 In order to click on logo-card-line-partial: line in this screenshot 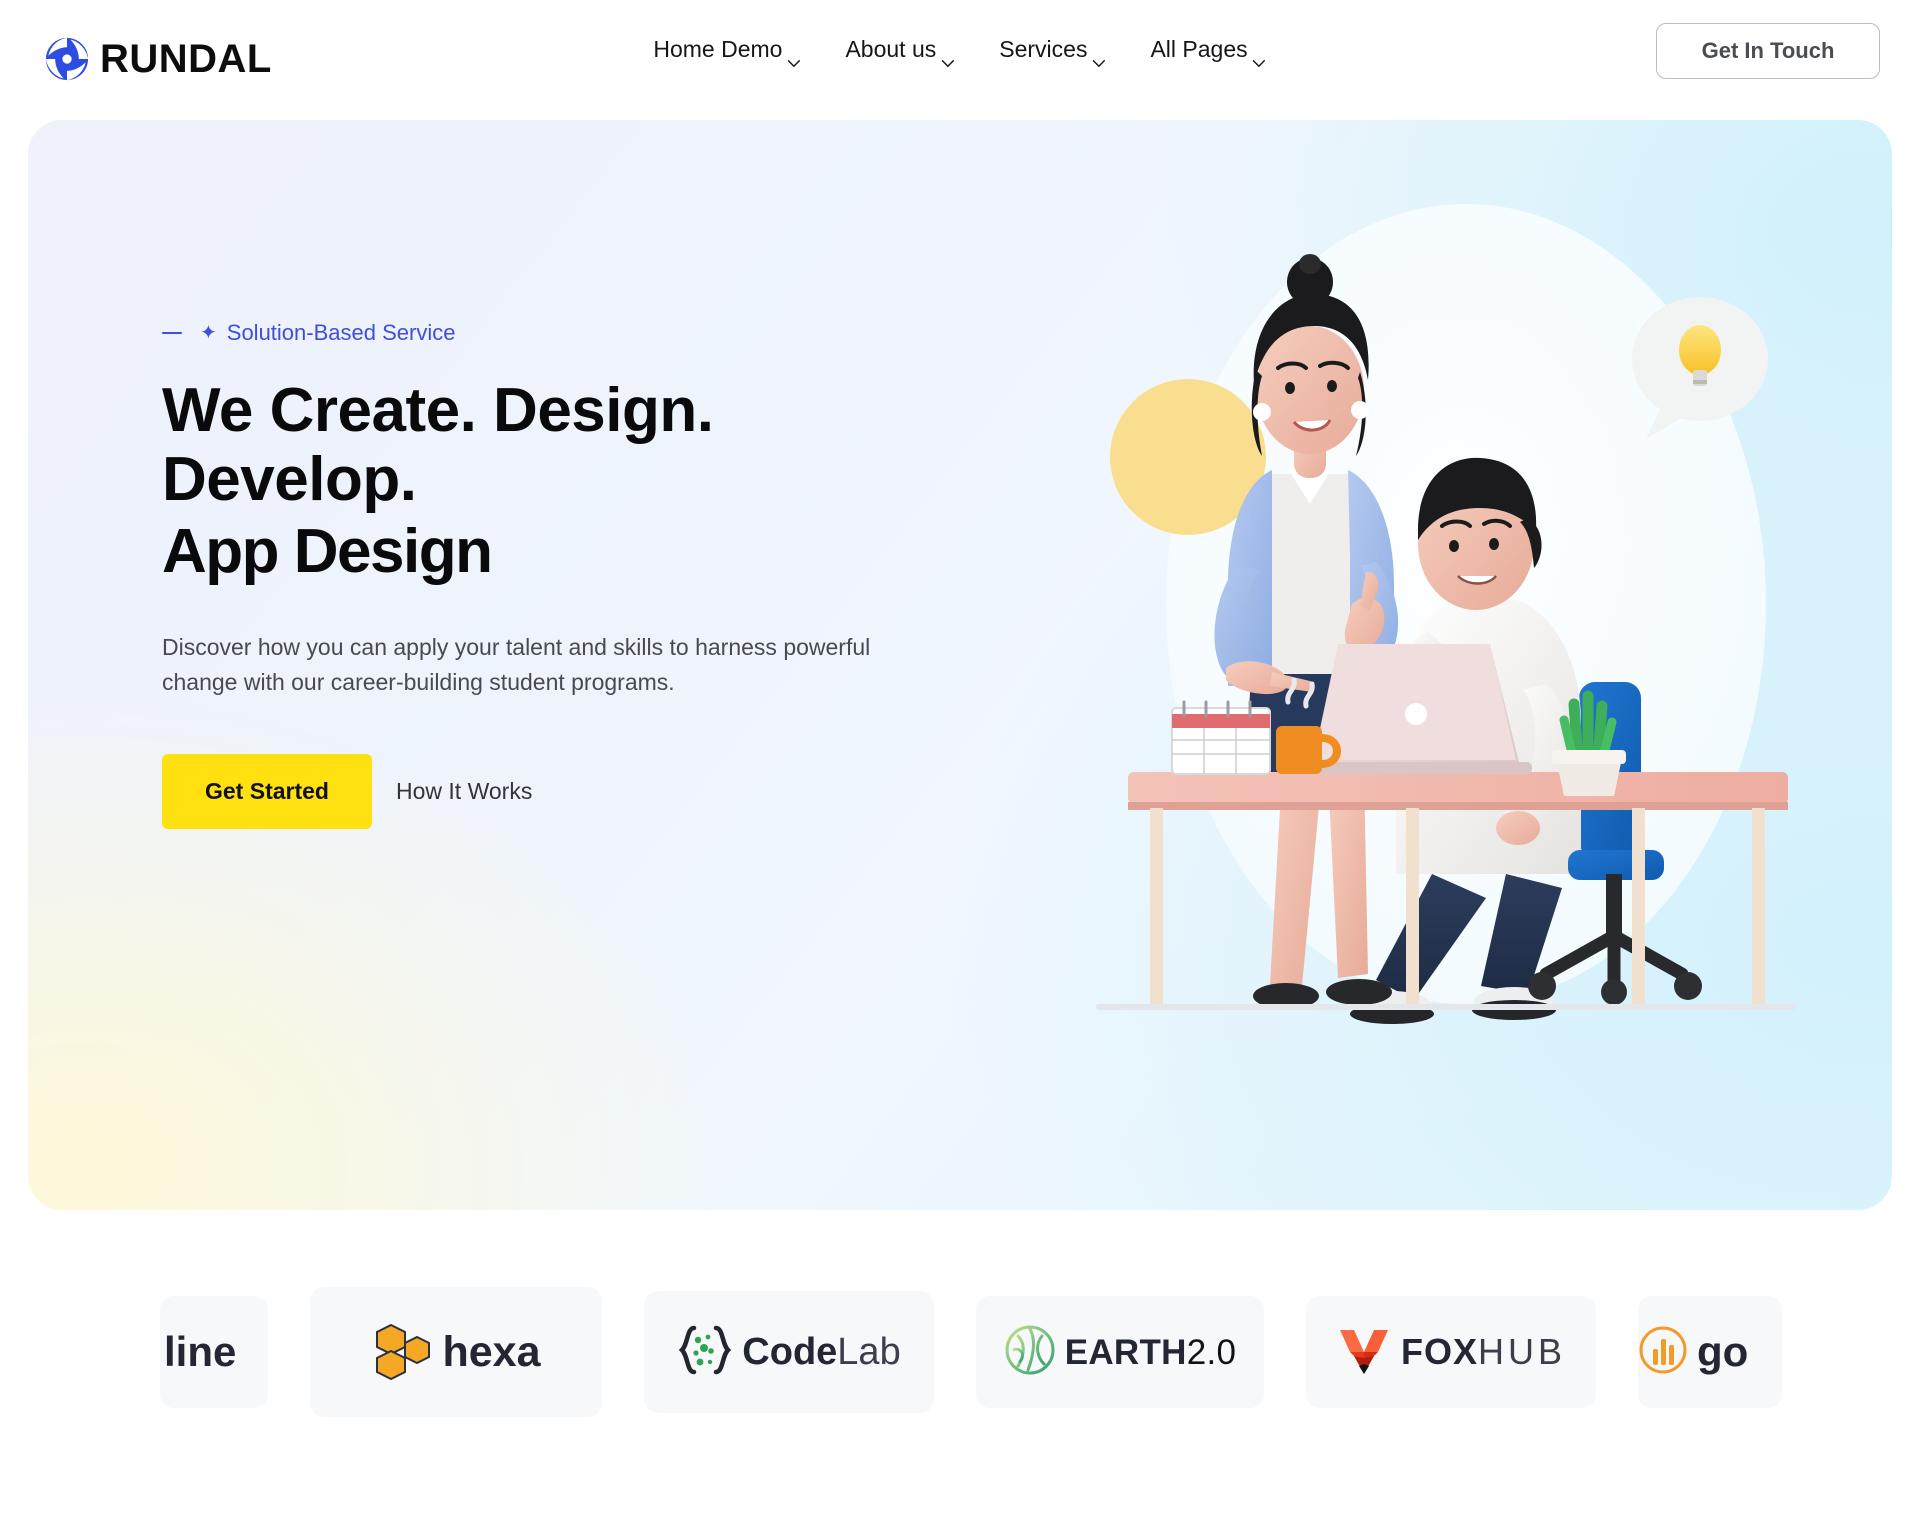, I will do `click(214, 1352)`.